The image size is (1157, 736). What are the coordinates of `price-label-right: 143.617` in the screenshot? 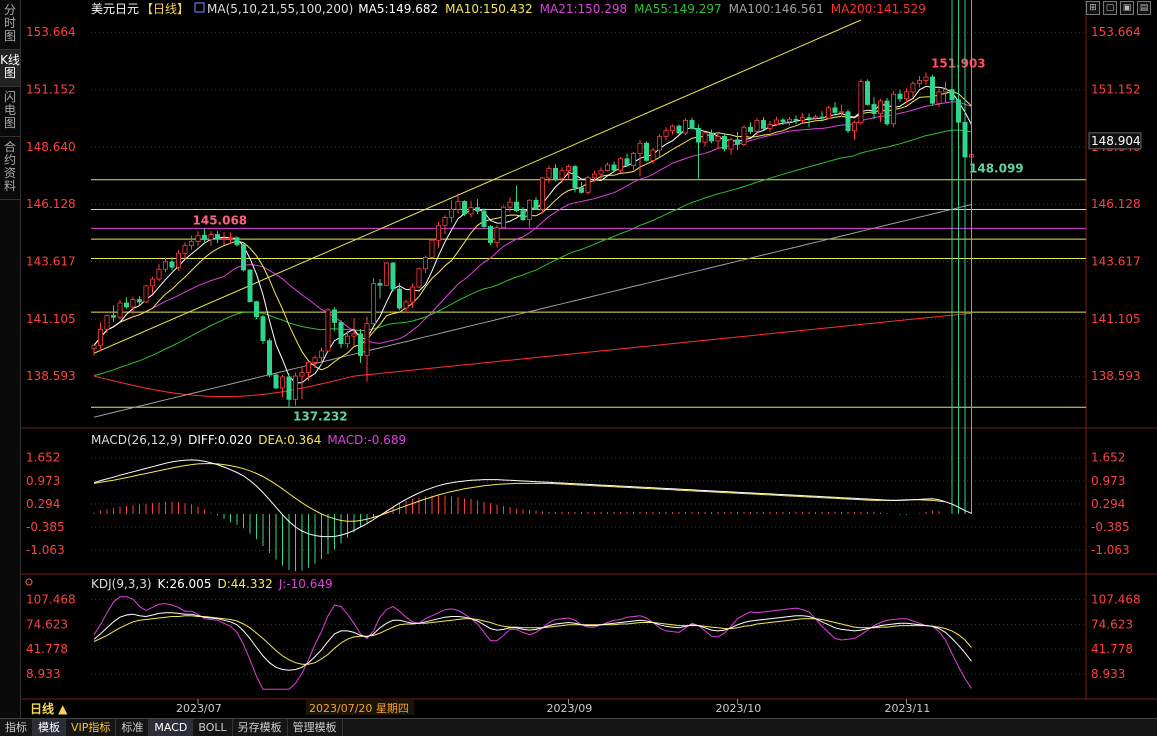 It's located at (1116, 262).